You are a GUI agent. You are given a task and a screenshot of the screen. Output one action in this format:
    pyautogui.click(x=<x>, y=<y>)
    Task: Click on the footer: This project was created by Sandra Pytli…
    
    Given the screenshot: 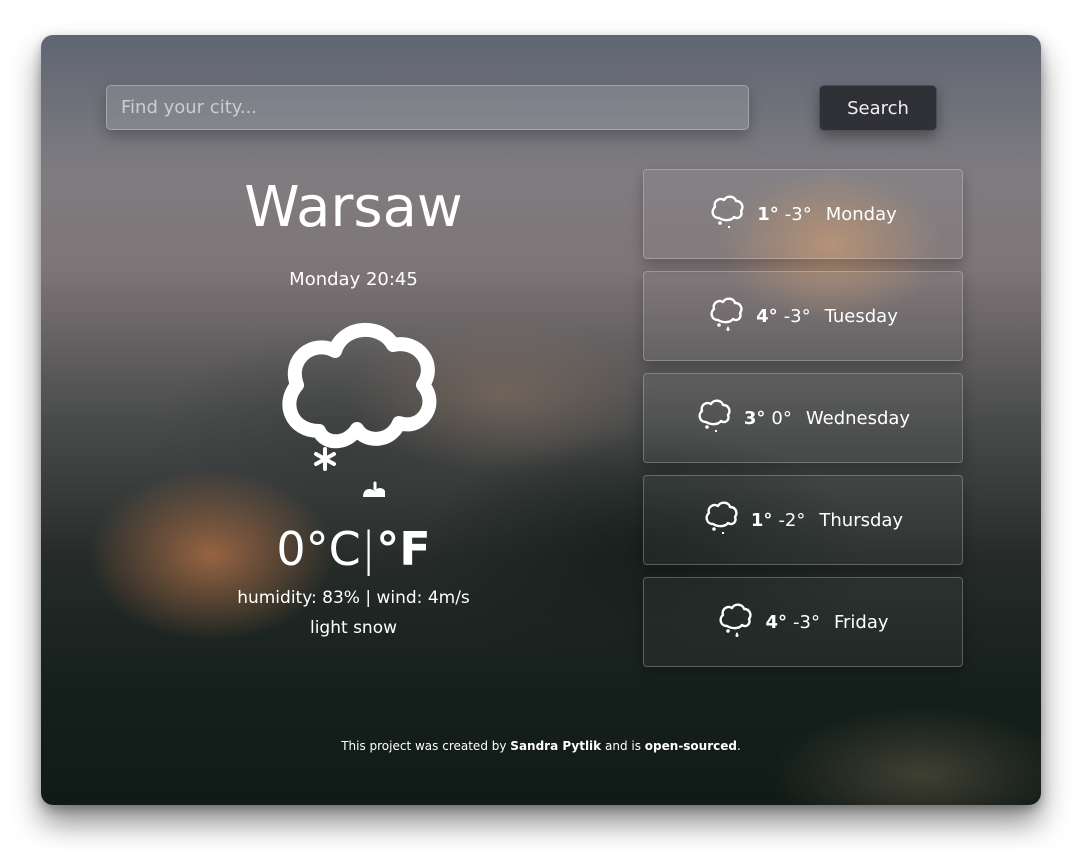 What is the action you would take?
    pyautogui.click(x=541, y=746)
    